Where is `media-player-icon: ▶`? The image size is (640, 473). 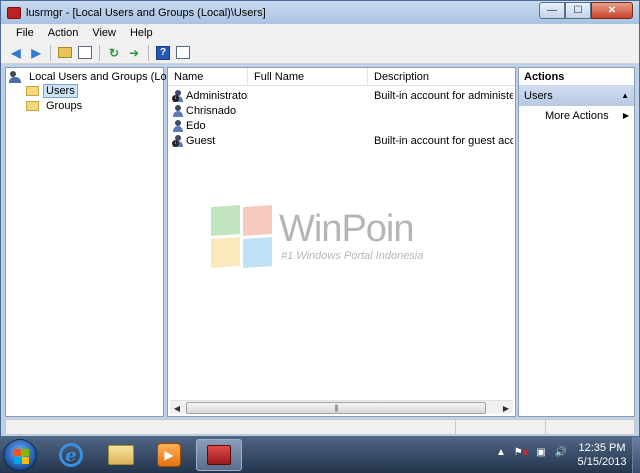 media-player-icon: ▶ is located at coordinates (169, 455).